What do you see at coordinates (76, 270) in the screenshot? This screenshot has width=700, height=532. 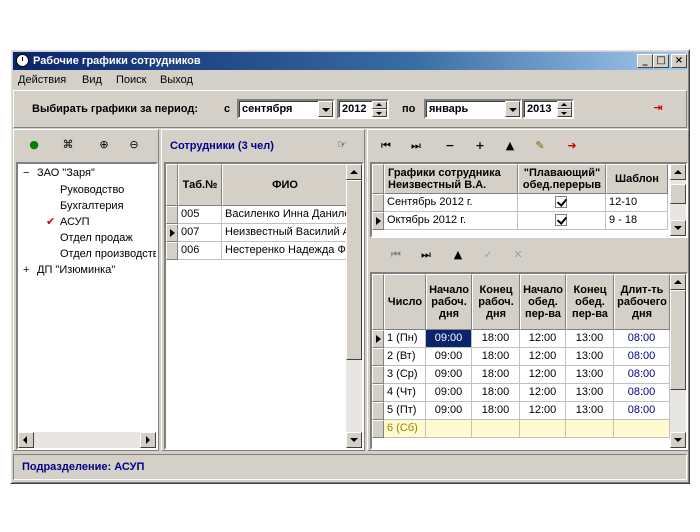 I see `tree-item-izuminka: ДП "Изюминка"` at bounding box center [76, 270].